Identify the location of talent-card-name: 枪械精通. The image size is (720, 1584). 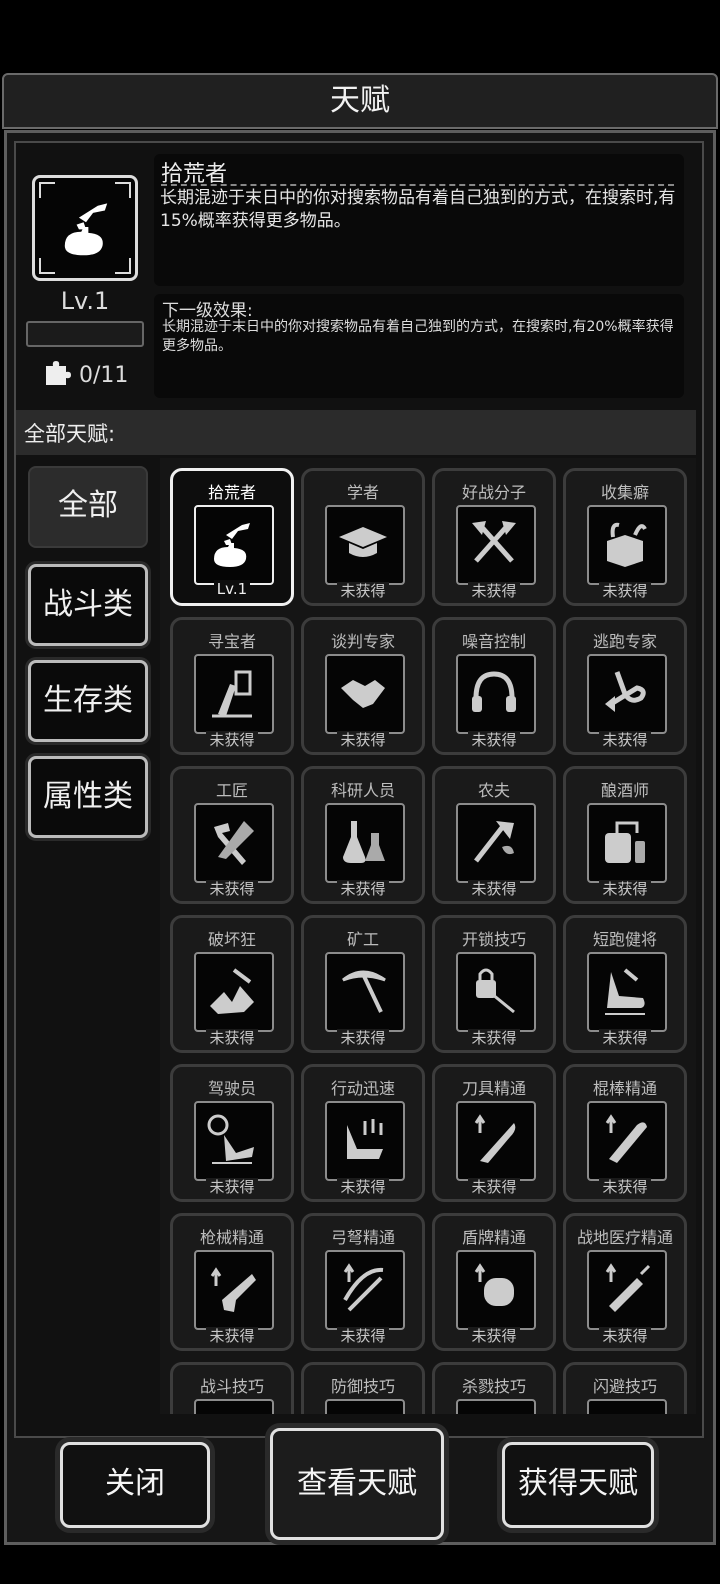
(231, 1237).